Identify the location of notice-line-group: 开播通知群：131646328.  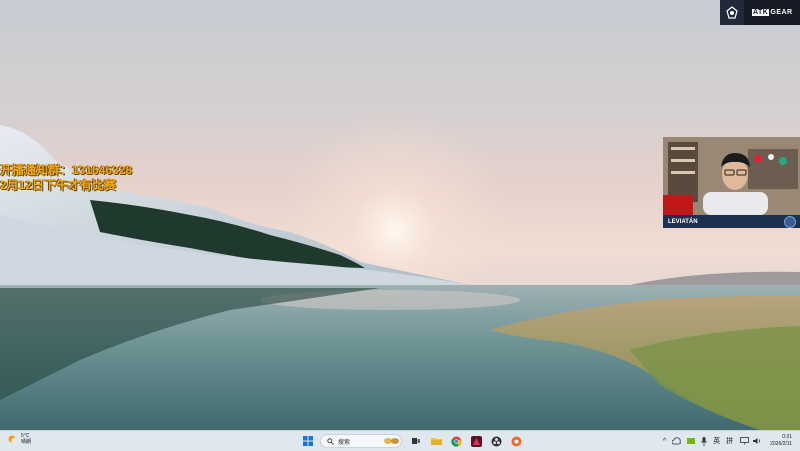
(66, 170).